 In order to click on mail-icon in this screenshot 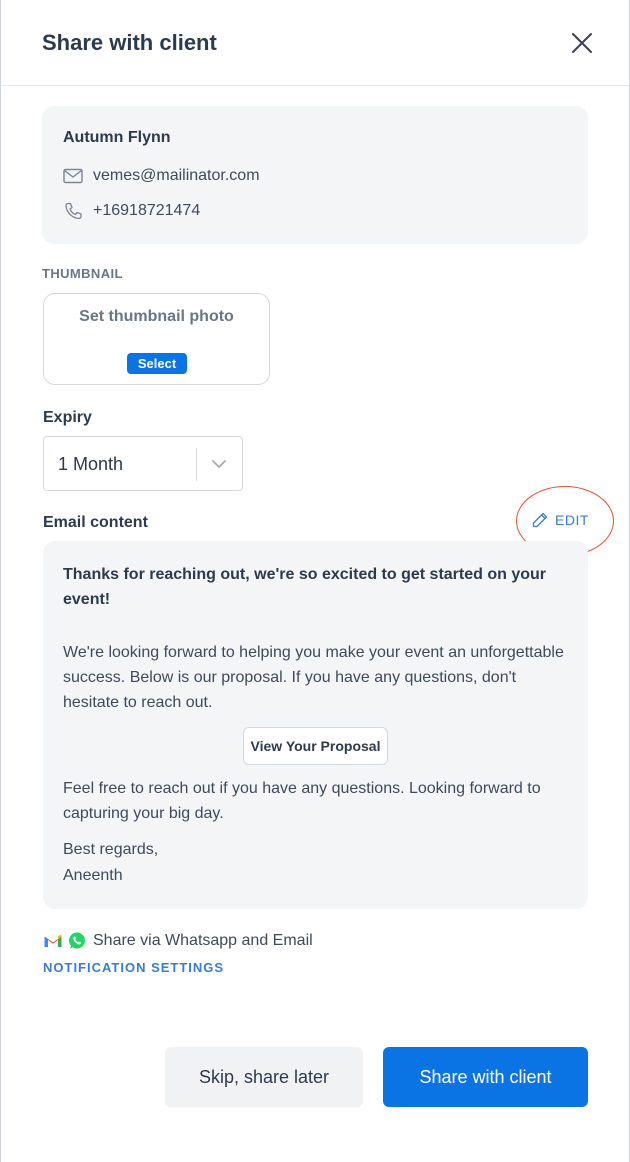, I will do `click(73, 176)`.